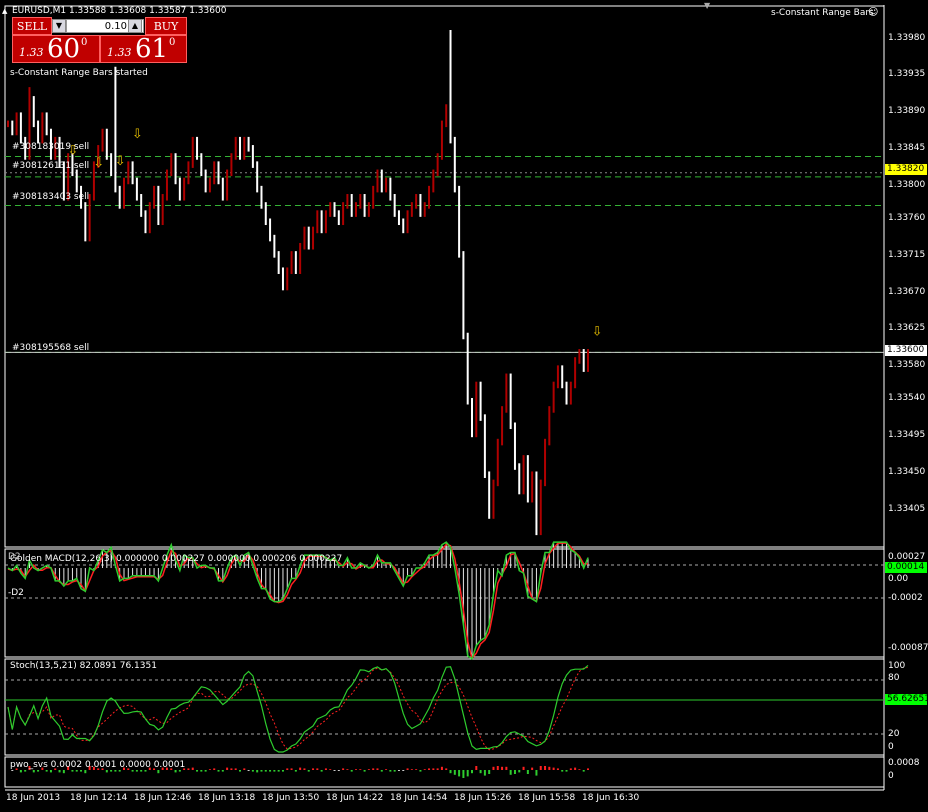  What do you see at coordinates (707, 5) in the screenshot?
I see `top-triangle-icon: ▼` at bounding box center [707, 5].